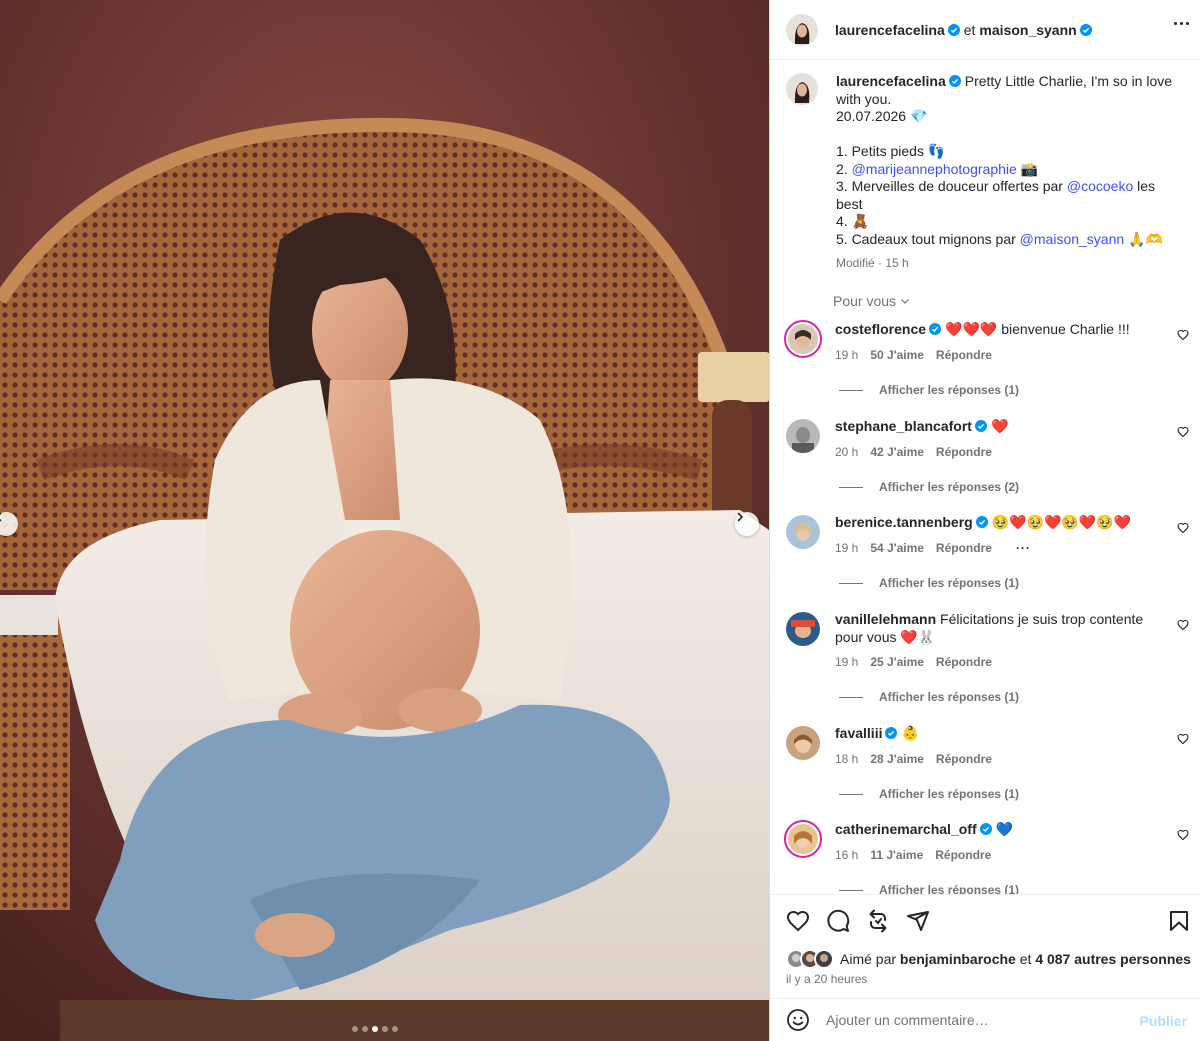 This screenshot has height=1041, width=1200. I want to click on caption-line: 2. @marijeannephotographie 📸, so click(937, 168).